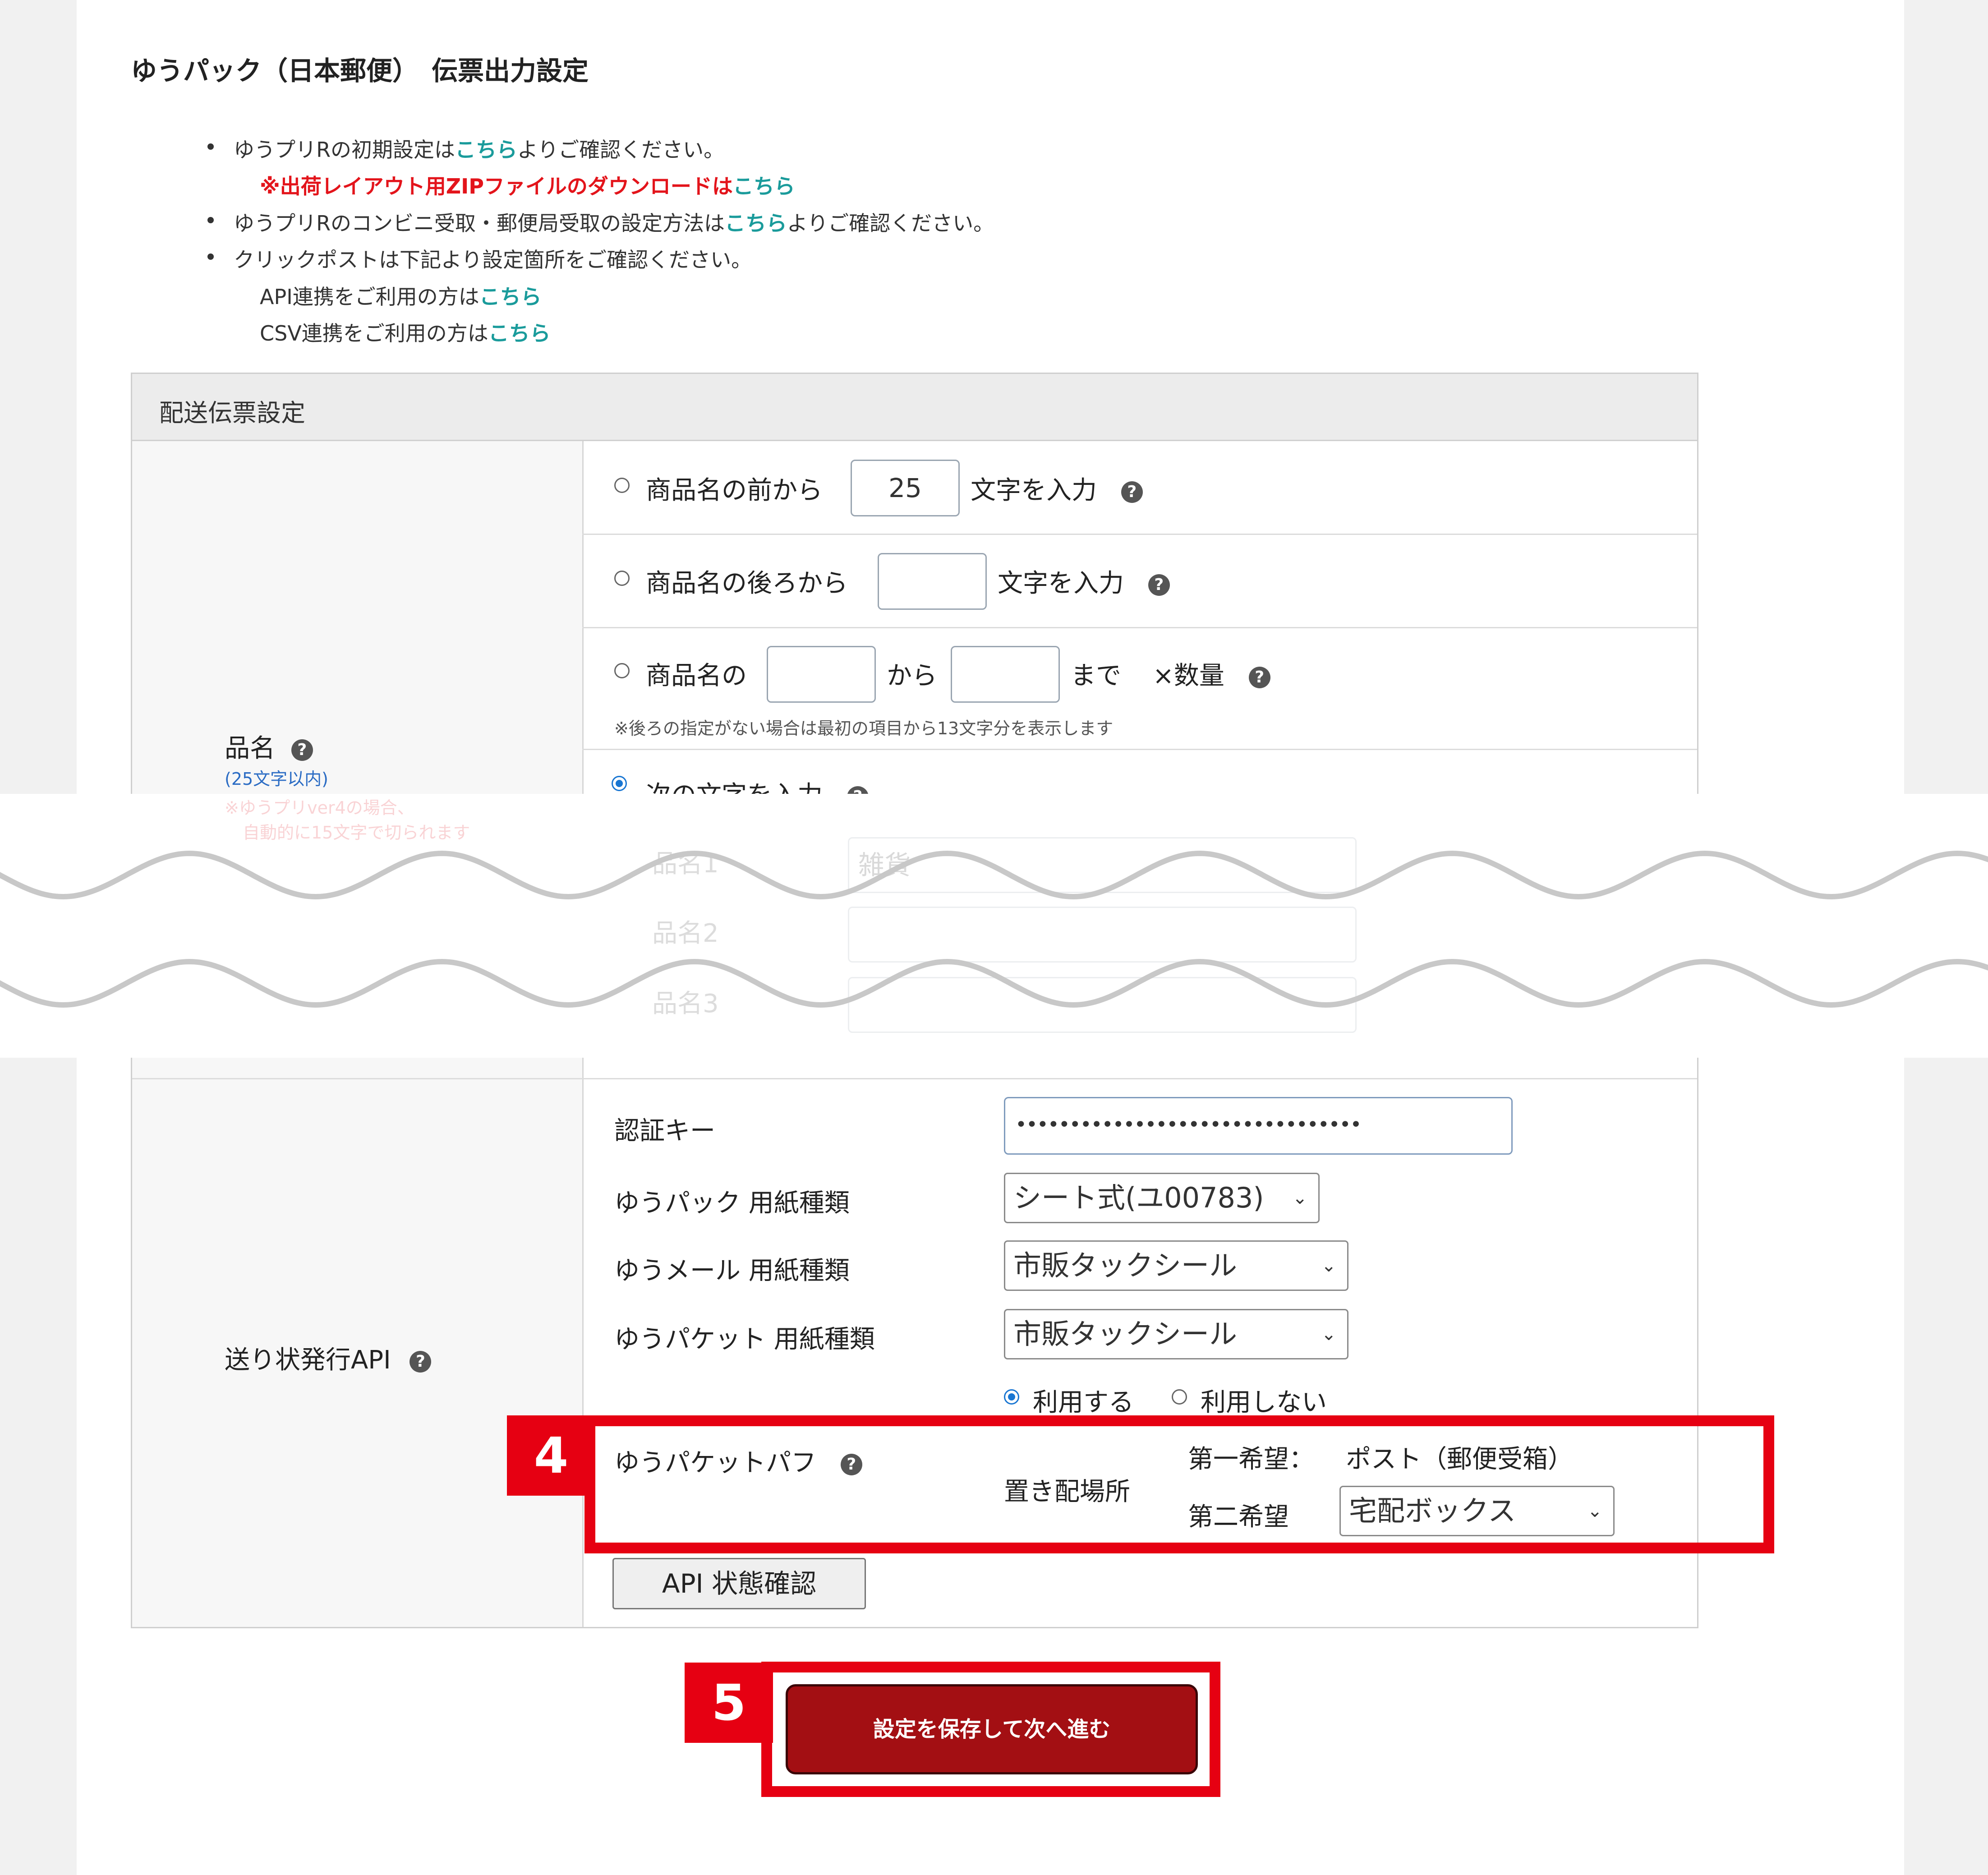  I want to click on hinmei-label: 品名 ?, so click(269, 746).